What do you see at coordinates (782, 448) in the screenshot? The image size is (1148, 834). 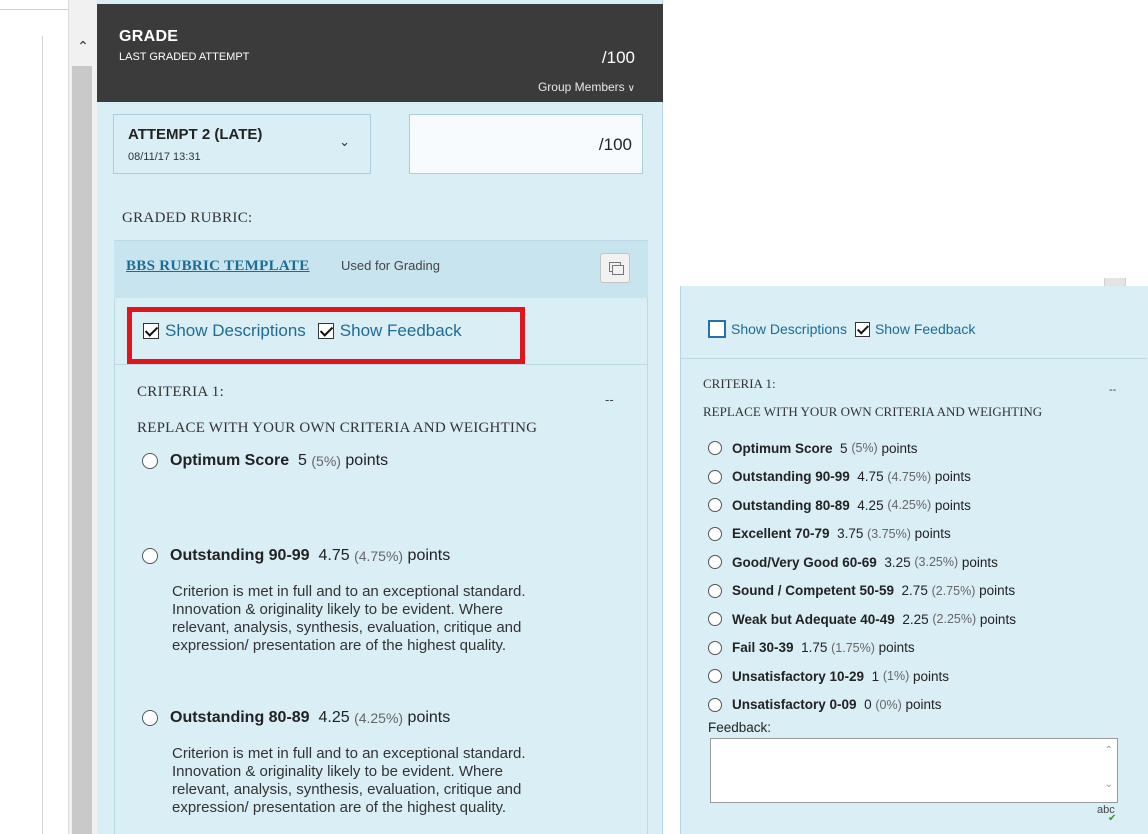 I see `level-name: Optimum Score` at bounding box center [782, 448].